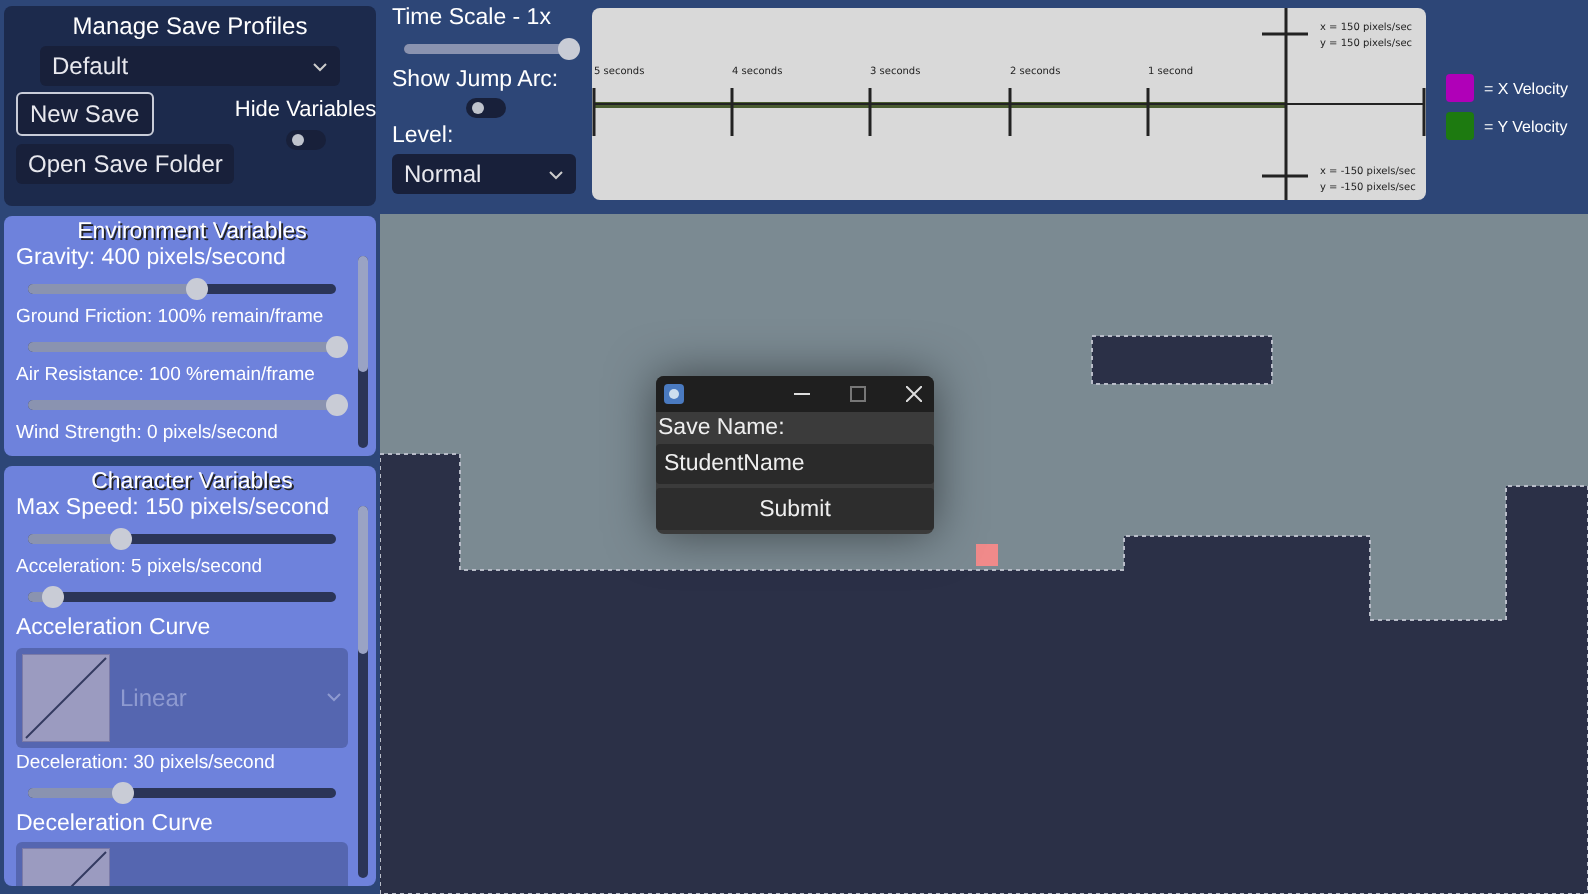 The width and height of the screenshot is (1588, 894). I want to click on field-label: Save Name:, so click(721, 428).